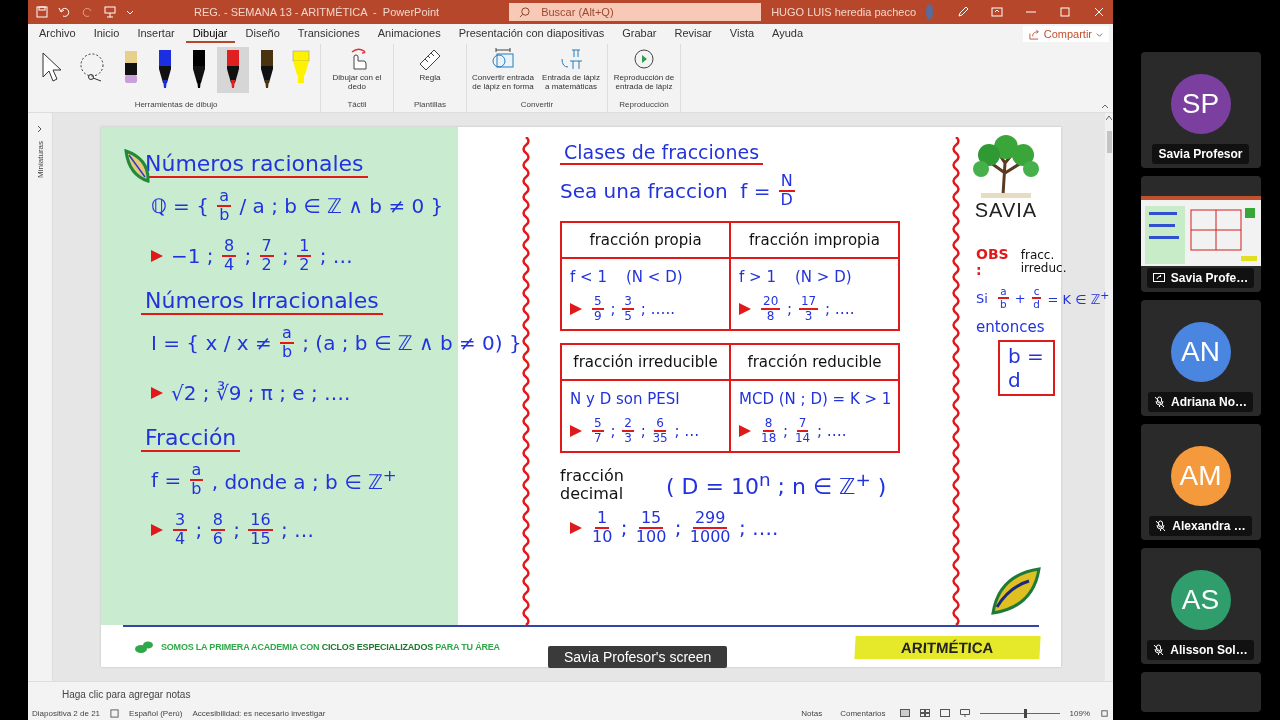 This screenshot has width=1280, height=720. I want to click on group-label: Táctil, so click(357, 105).